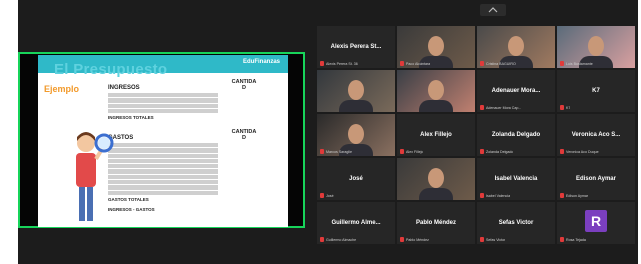  Describe the element at coordinates (342, 63) in the screenshot. I see `participant-label-text: Alexis Perera St. 36` at that location.